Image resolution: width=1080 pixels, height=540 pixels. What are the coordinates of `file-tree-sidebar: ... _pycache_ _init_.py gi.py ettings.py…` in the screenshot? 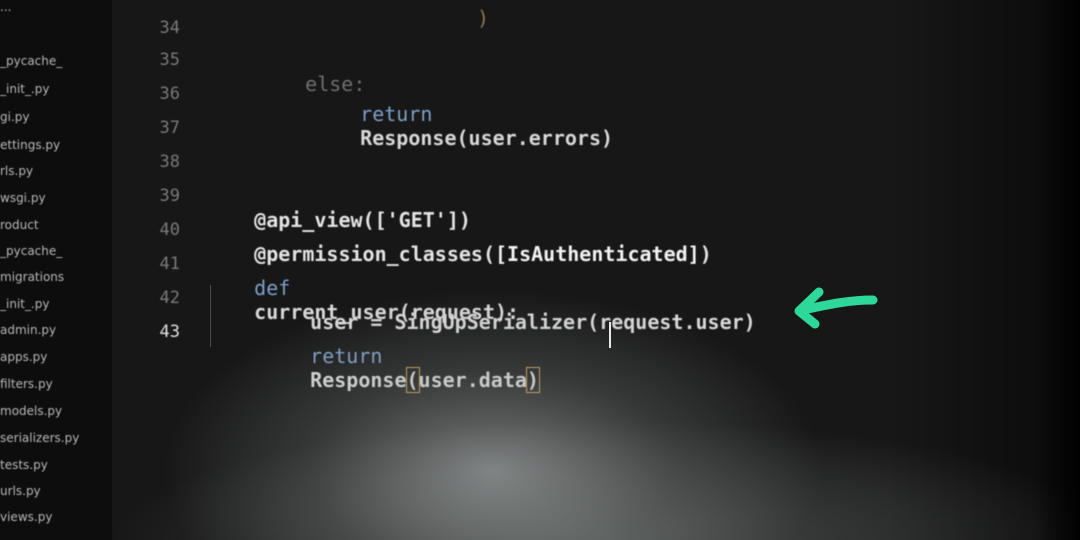 It's located at (56, 270).